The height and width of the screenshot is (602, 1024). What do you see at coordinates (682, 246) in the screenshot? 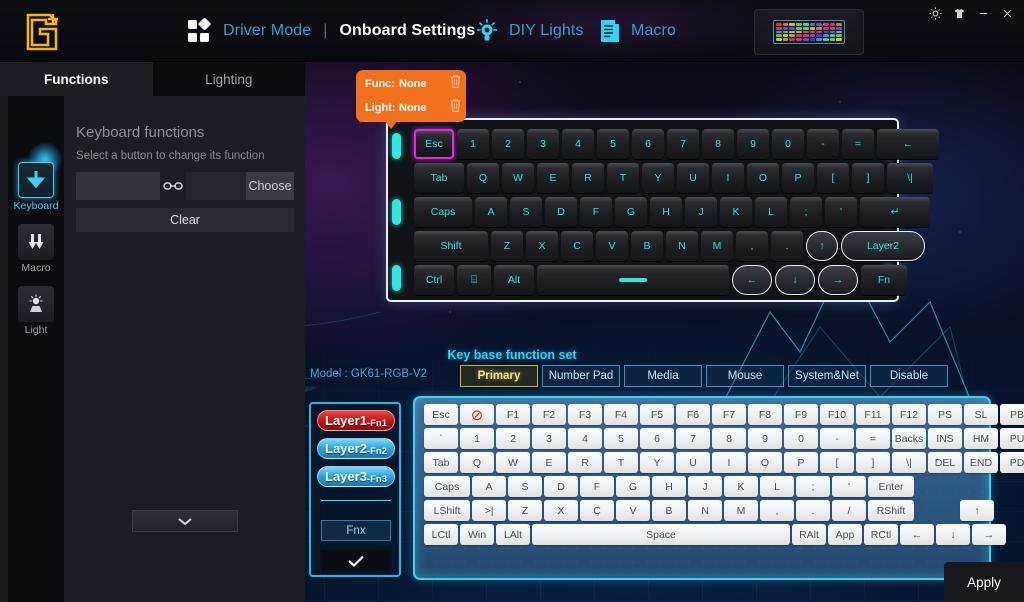
I see `preview-key-n: N` at bounding box center [682, 246].